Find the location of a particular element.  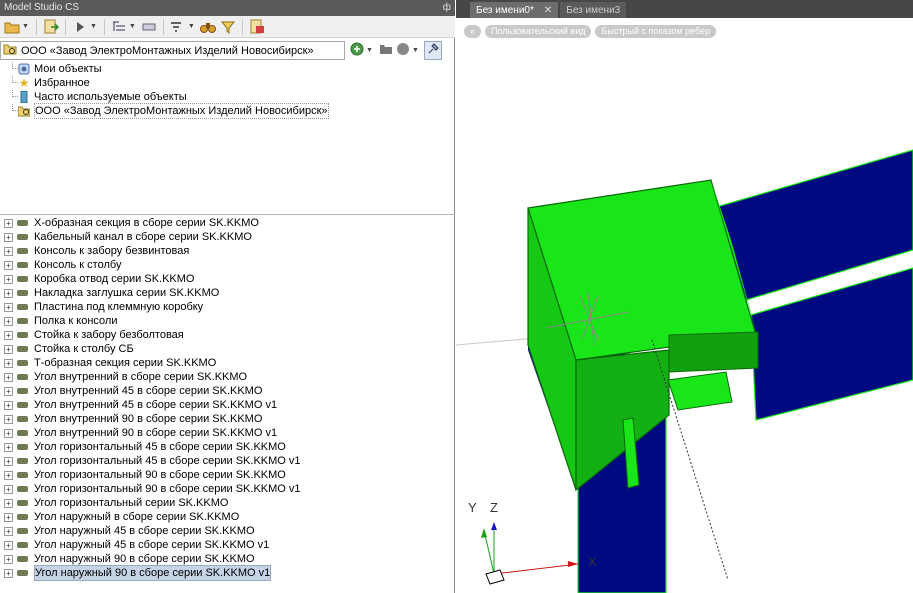

circle-gray-icon is located at coordinates (403, 50).